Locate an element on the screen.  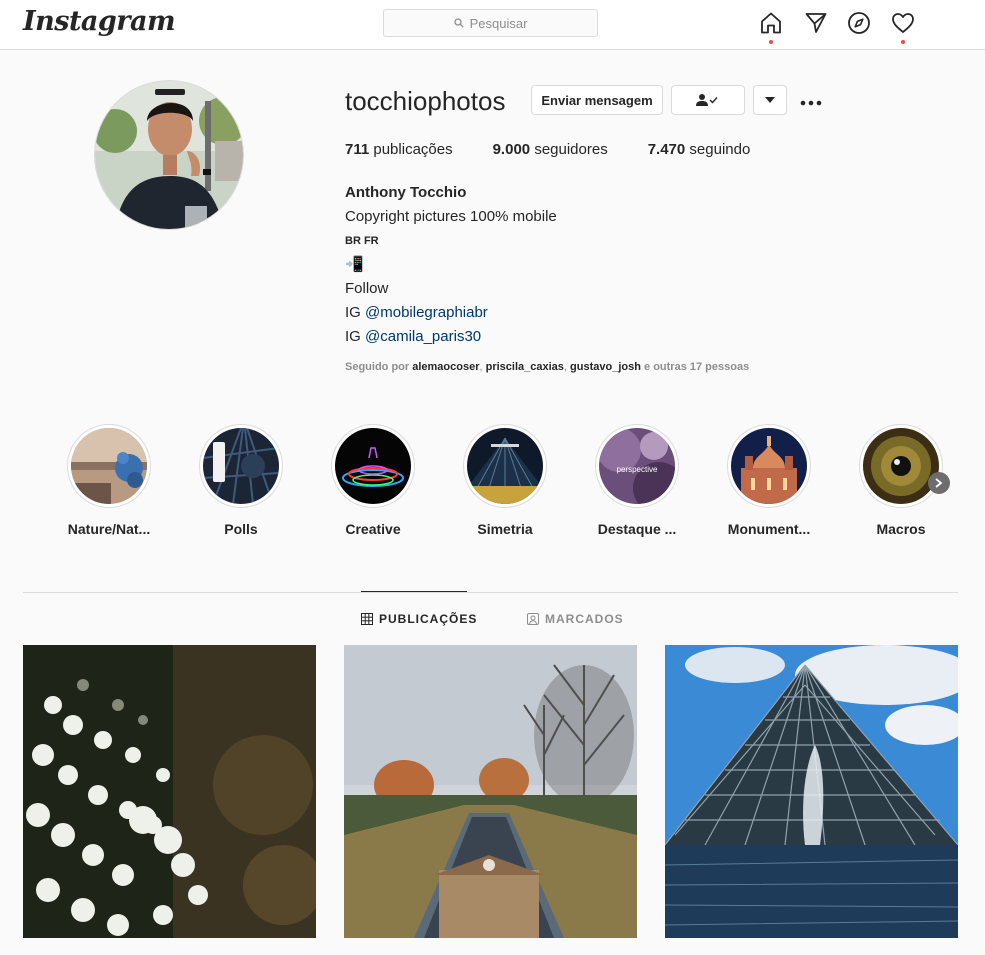
search-input: Pesquisar is located at coordinates (490, 23).